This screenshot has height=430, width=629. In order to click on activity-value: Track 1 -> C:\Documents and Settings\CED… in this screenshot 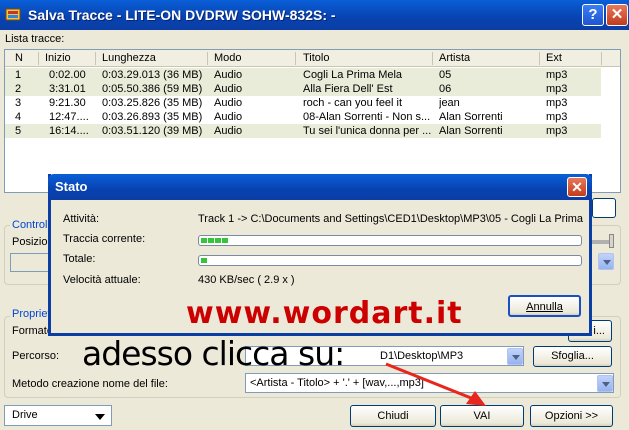, I will do `click(391, 219)`.